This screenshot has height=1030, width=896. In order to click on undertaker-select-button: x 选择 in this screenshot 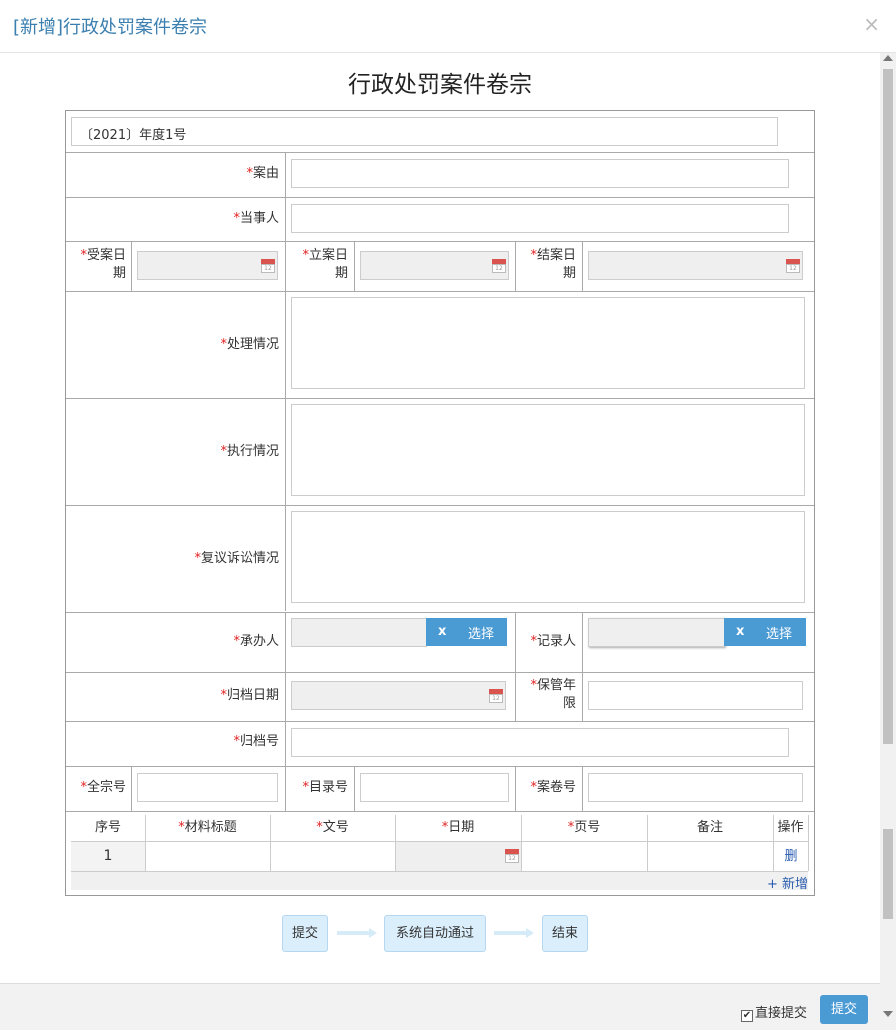, I will do `click(466, 632)`.